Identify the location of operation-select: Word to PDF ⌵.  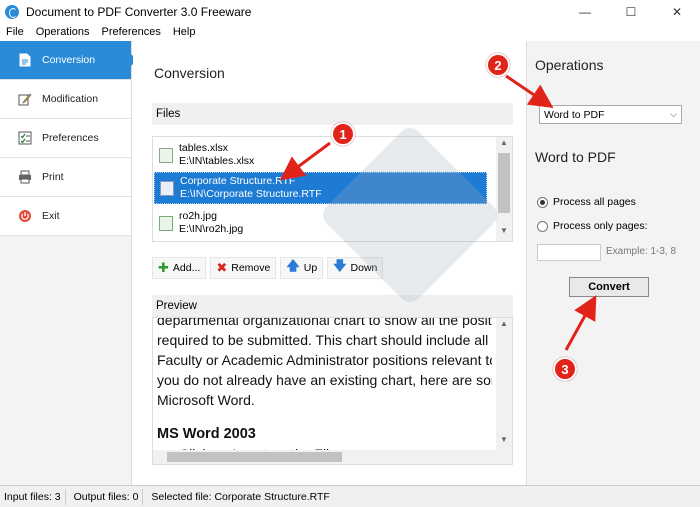
(610, 114).